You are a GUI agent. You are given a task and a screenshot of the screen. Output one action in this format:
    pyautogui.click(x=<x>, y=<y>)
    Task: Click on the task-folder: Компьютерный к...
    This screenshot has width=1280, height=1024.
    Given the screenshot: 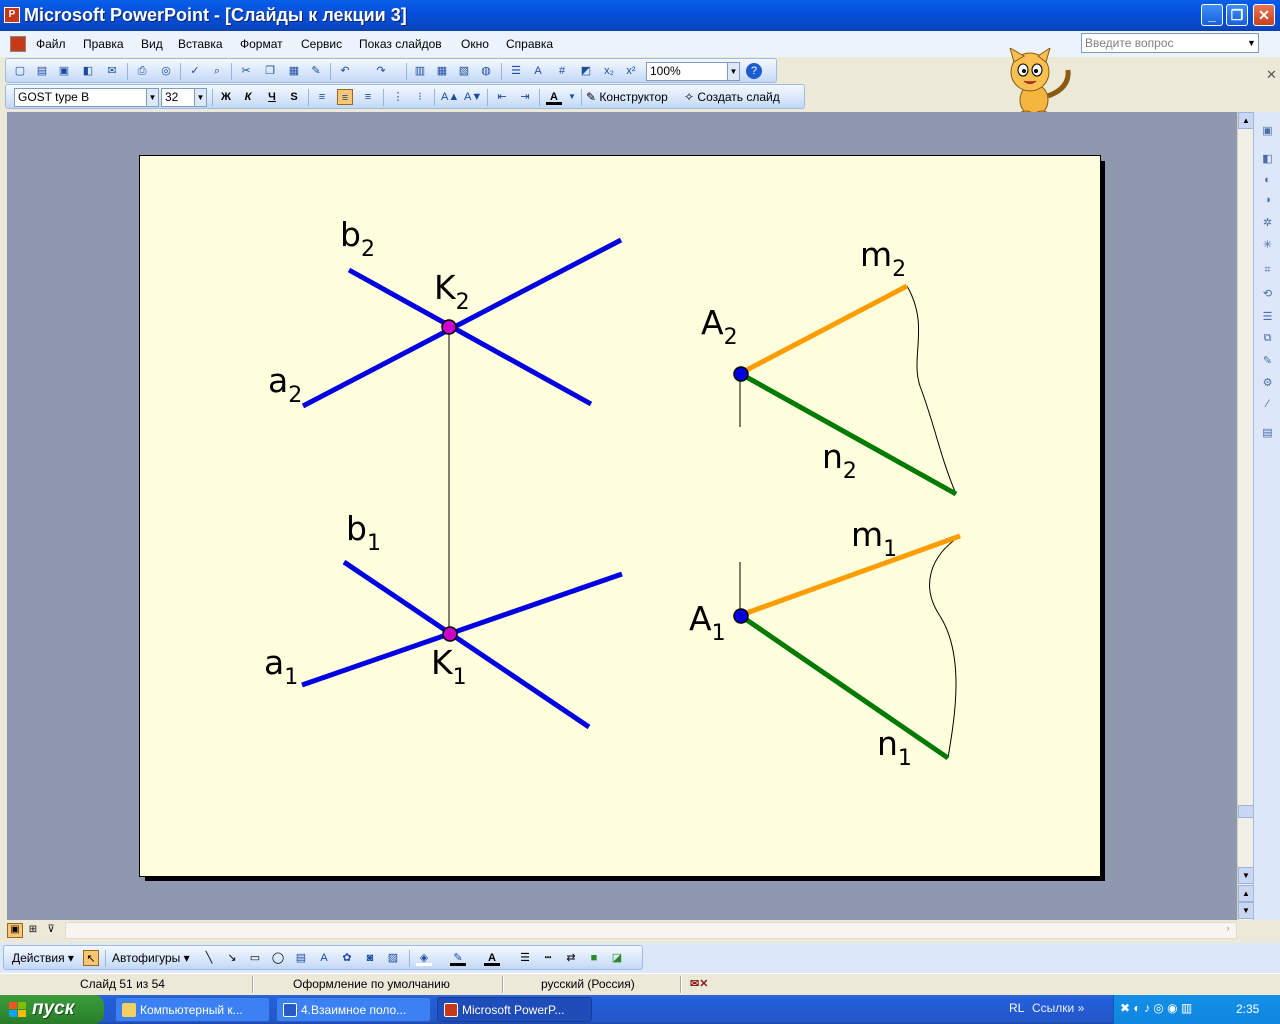 What is the action you would take?
    pyautogui.click(x=192, y=1009)
    